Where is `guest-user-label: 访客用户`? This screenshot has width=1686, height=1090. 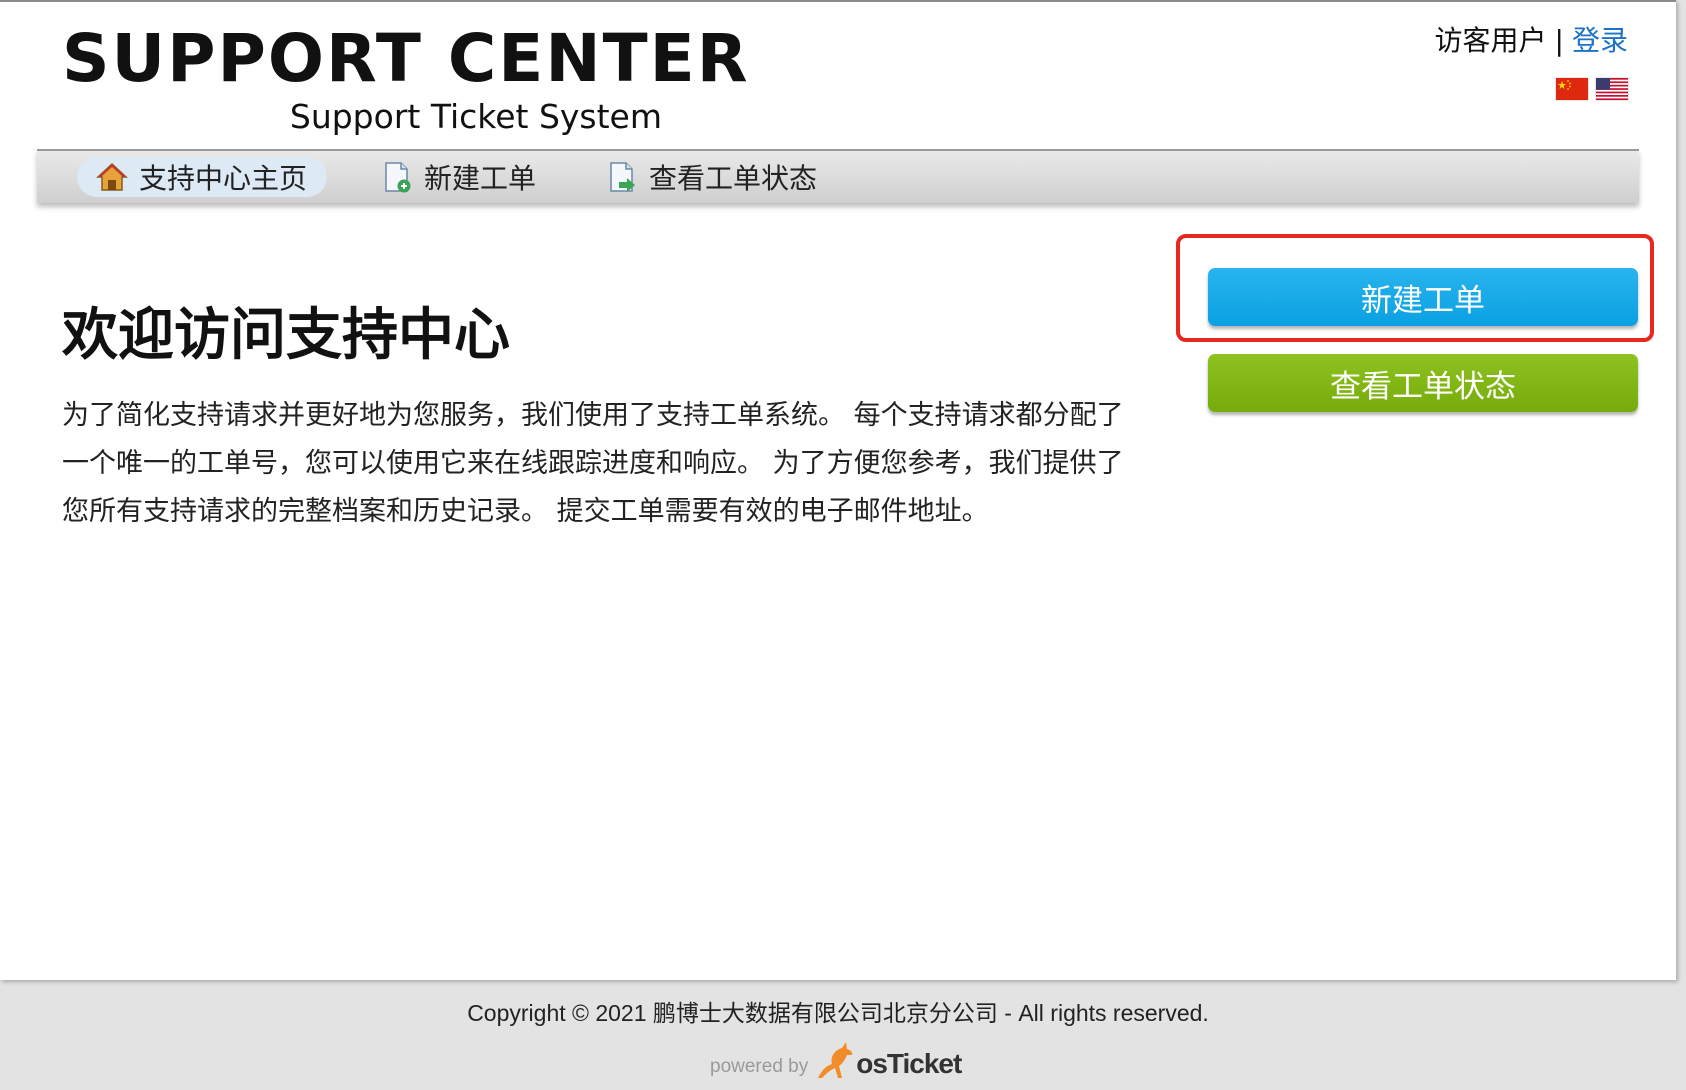 guest-user-label: 访客用户 is located at coordinates (1490, 40).